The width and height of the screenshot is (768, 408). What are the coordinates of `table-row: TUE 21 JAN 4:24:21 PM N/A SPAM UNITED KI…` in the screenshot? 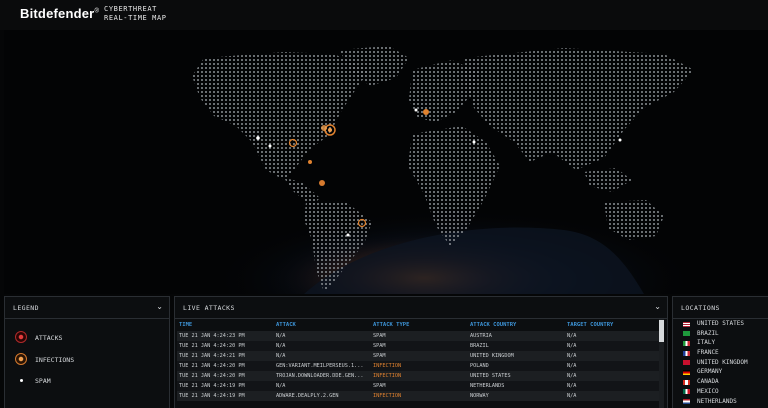 It's located at (419, 356).